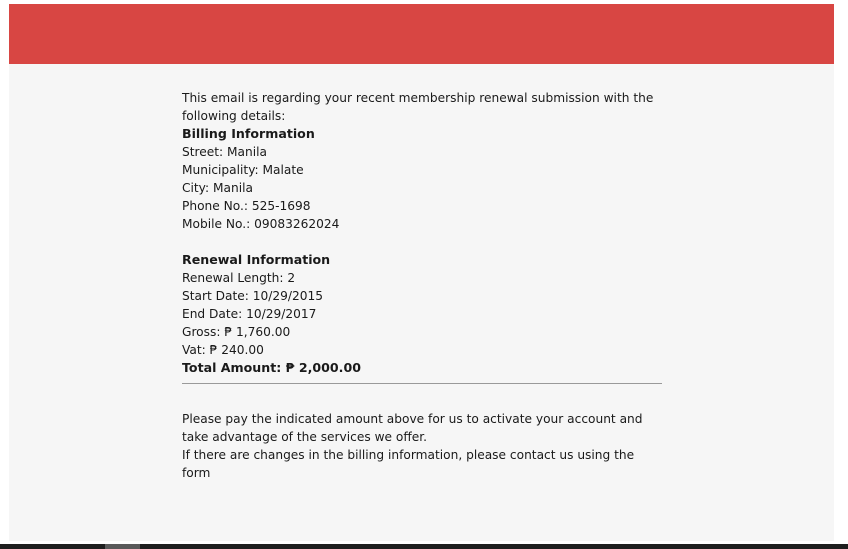 Image resolution: width=848 pixels, height=549 pixels. Describe the element at coordinates (421, 34) in the screenshot. I see `email-header-banner` at that location.